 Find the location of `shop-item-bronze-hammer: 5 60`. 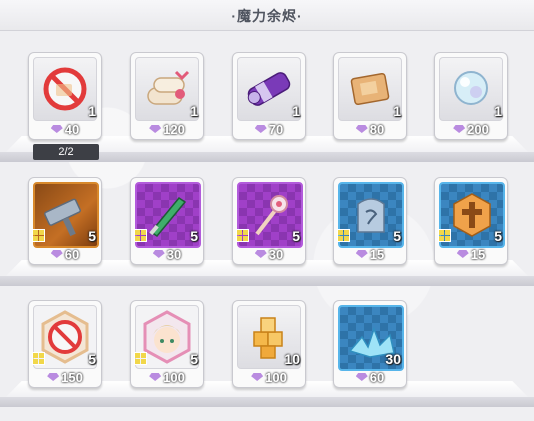

shop-item-bronze-hammer: 5 60 is located at coordinates (65, 221).